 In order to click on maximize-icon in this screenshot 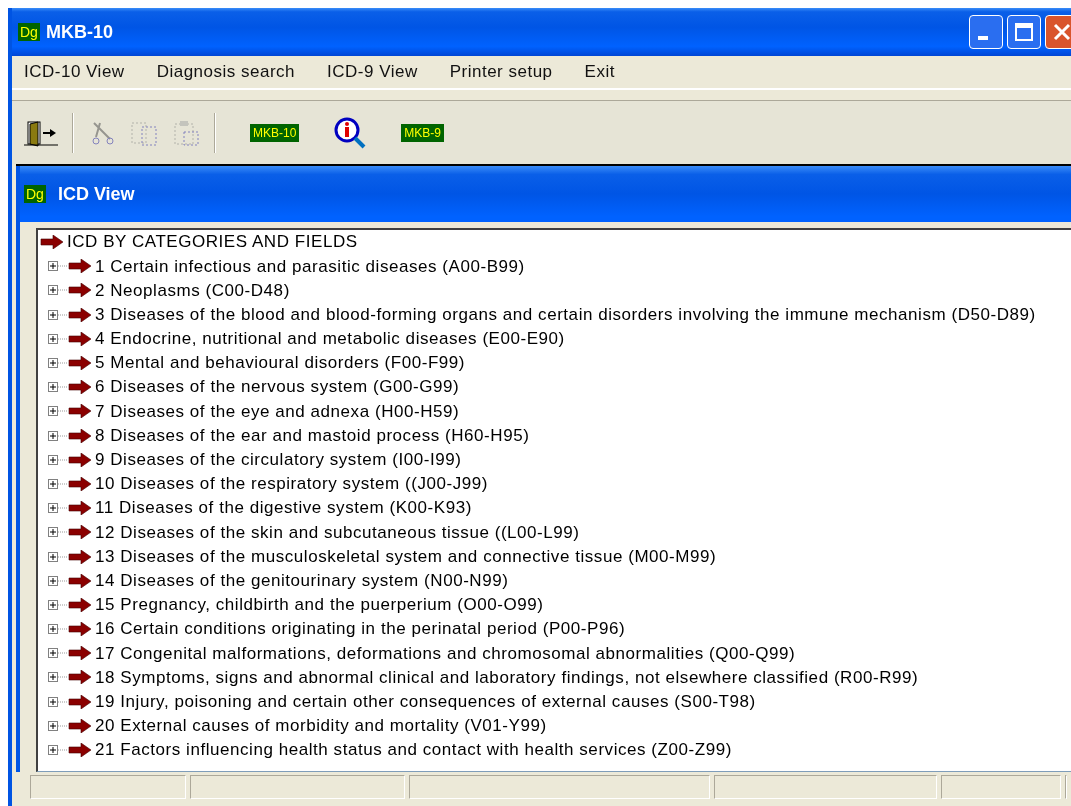, I will do `click(1024, 32)`.